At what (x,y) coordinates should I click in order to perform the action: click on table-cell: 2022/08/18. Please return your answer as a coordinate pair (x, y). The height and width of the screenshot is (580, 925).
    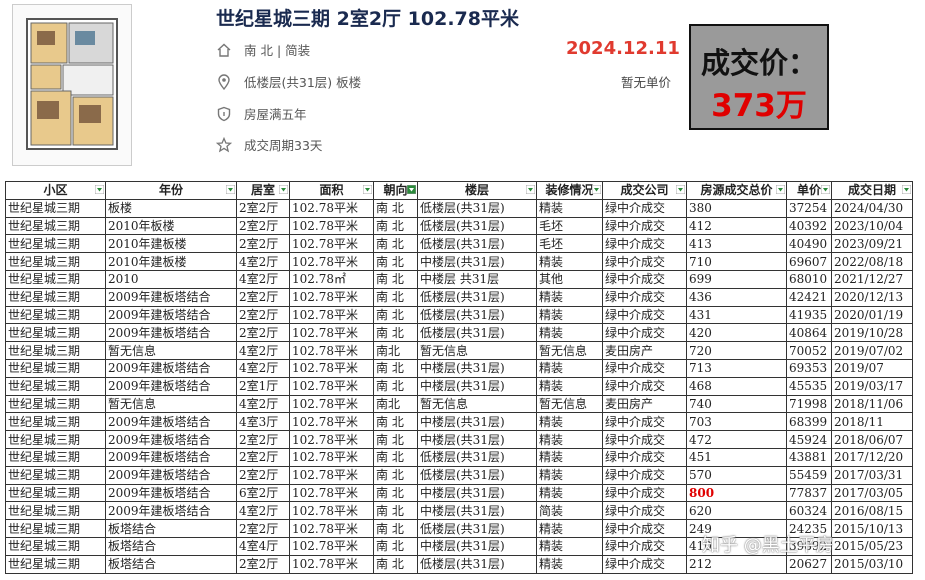
    Looking at the image, I should click on (872, 261).